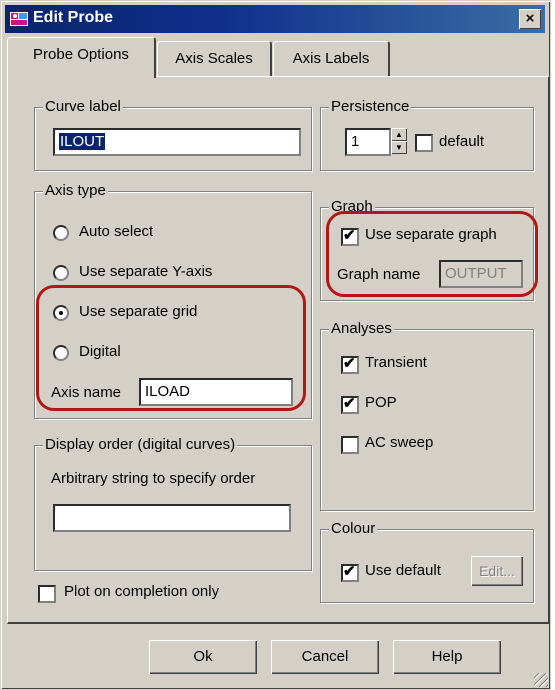 The image size is (555, 690). Describe the element at coordinates (325, 657) in the screenshot. I see `cancel-button: Cancel` at that location.